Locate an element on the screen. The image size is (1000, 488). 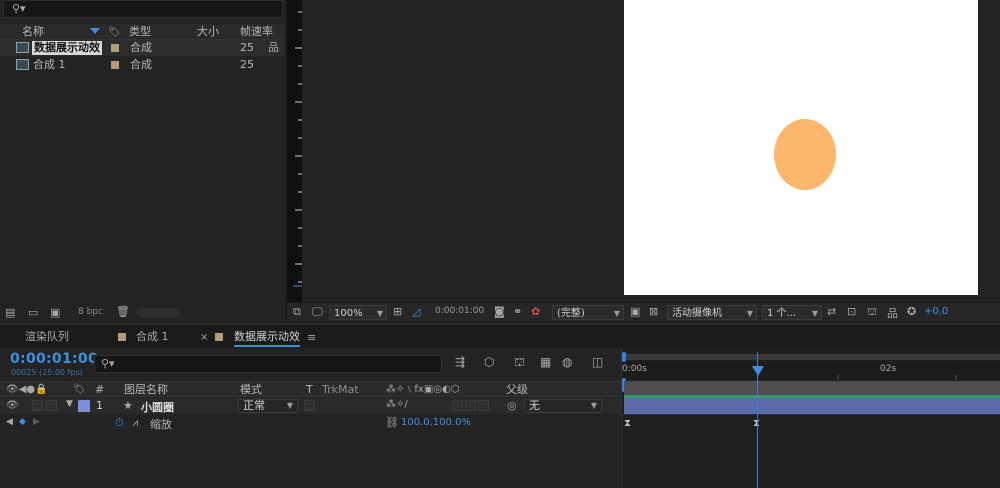
constrain-proportions-icon: ⛓ is located at coordinates (392, 422).